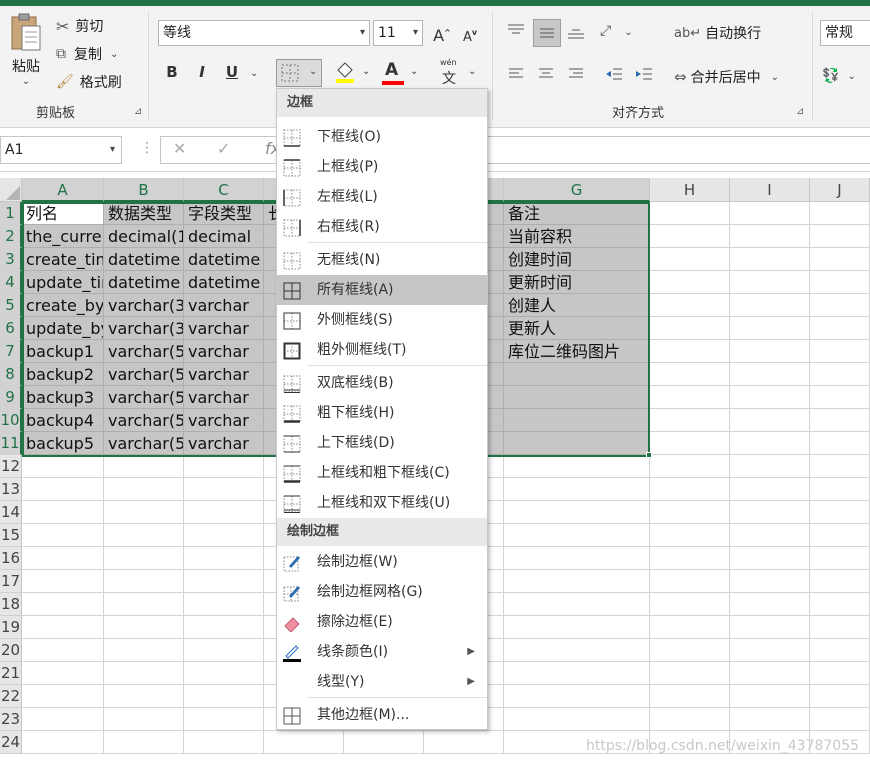 The image size is (870, 765). Describe the element at coordinates (144, 466) in the screenshot. I see `cell-b12` at that location.